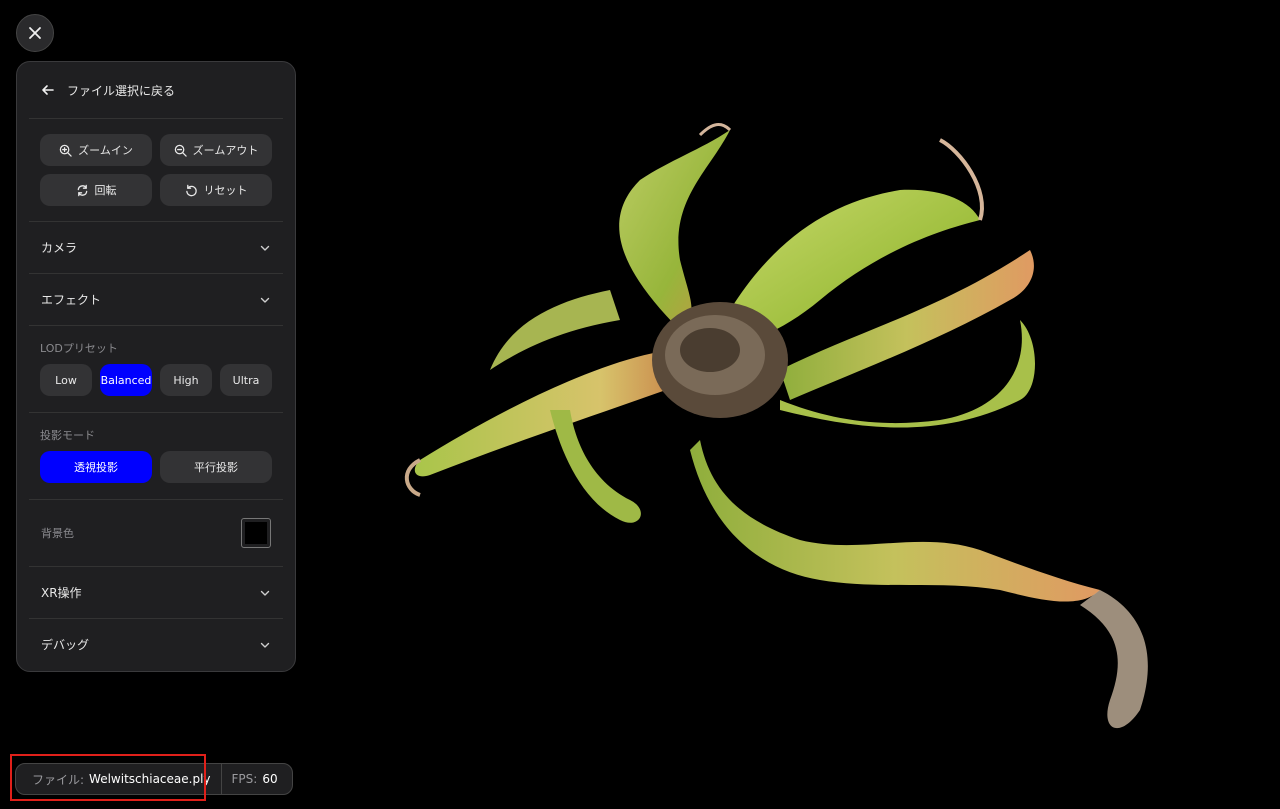 The width and height of the screenshot is (1280, 809). Describe the element at coordinates (65, 150) in the screenshot. I see `zoom-in-icon` at that location.